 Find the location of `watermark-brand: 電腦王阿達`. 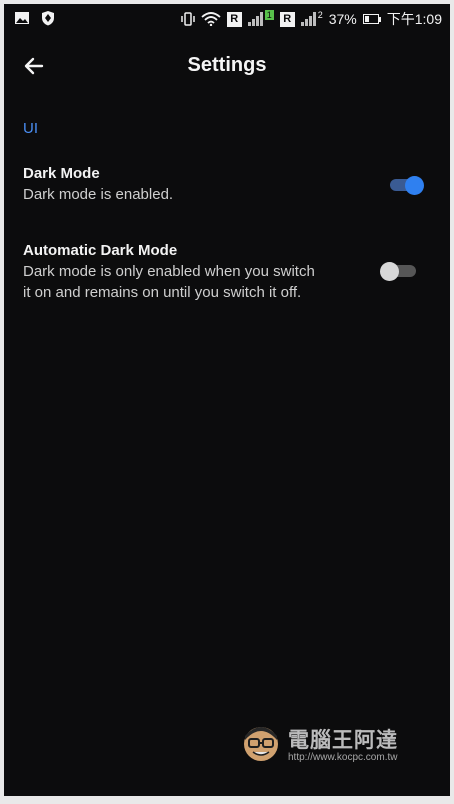

watermark-brand: 電腦王阿達 is located at coordinates (343, 740).